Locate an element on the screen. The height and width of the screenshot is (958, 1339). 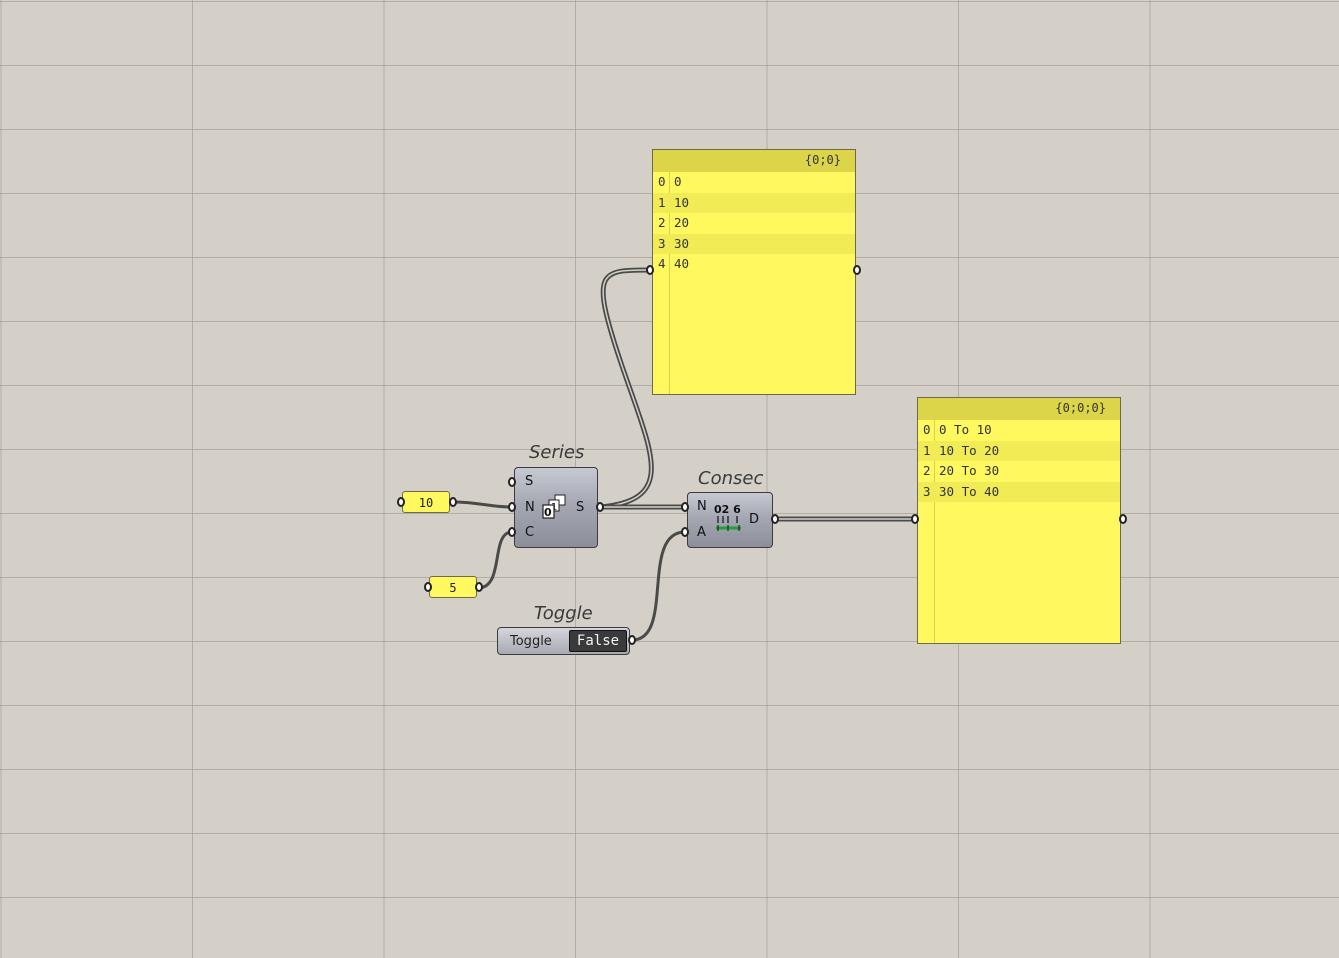
number-input-n: 10 is located at coordinates (426, 502).